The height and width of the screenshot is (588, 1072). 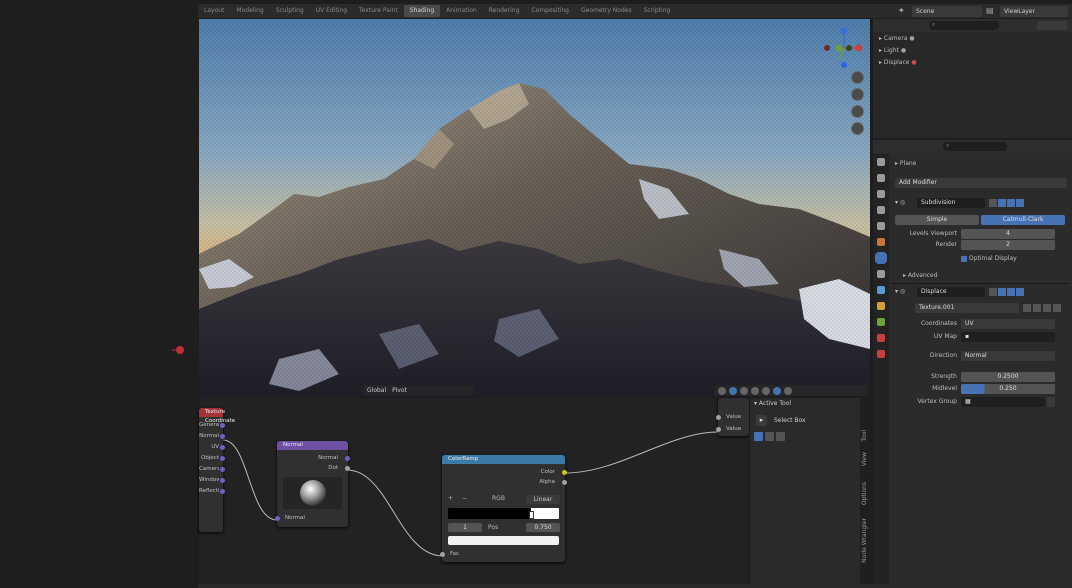 I want to click on pan-icon, so click(x=857, y=94).